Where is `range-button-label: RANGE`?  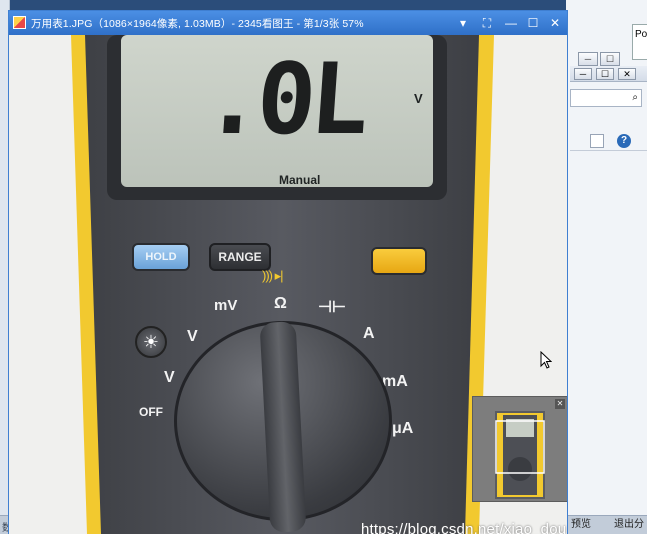
range-button-label: RANGE is located at coordinates (240, 257).